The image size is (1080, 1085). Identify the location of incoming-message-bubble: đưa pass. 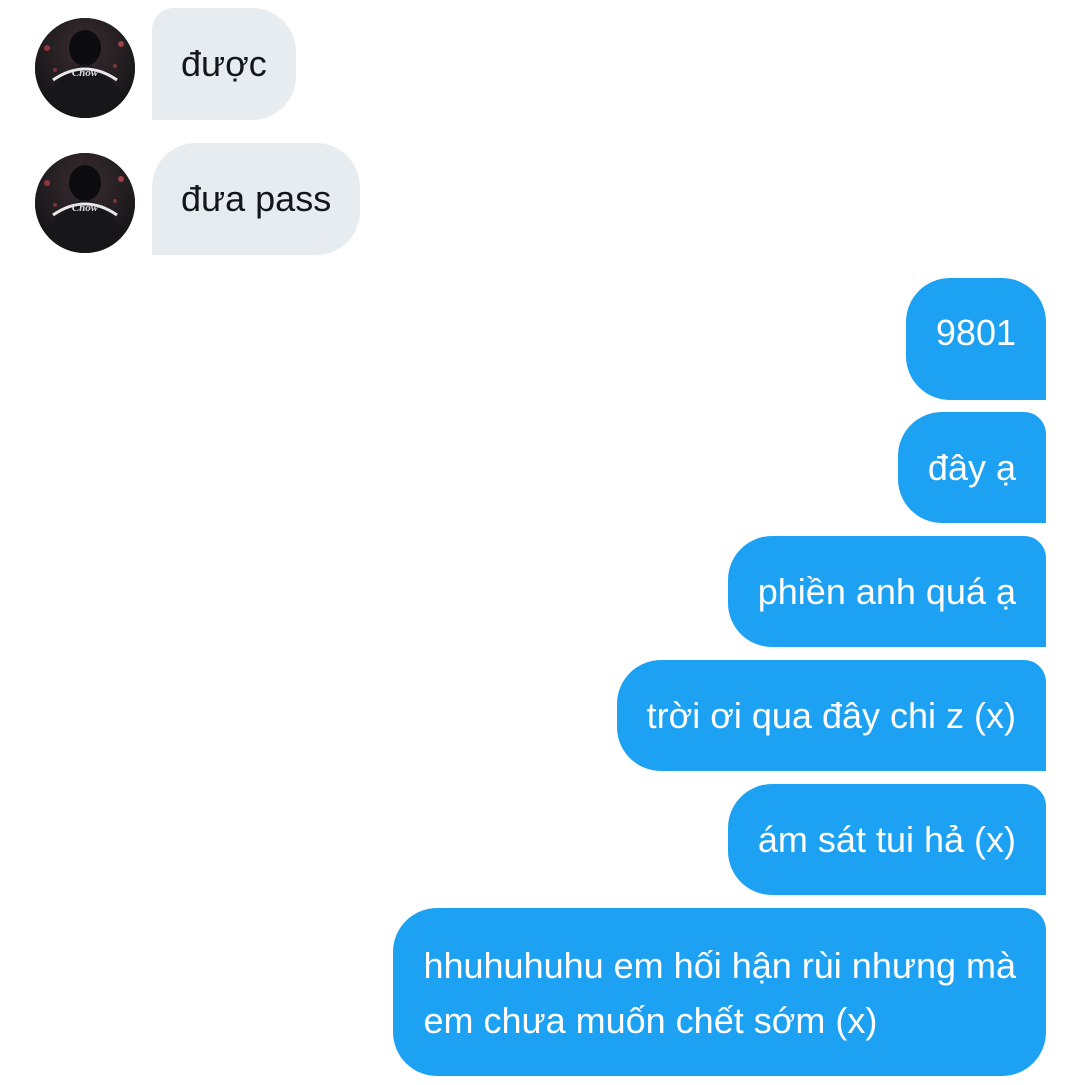
(256, 199).